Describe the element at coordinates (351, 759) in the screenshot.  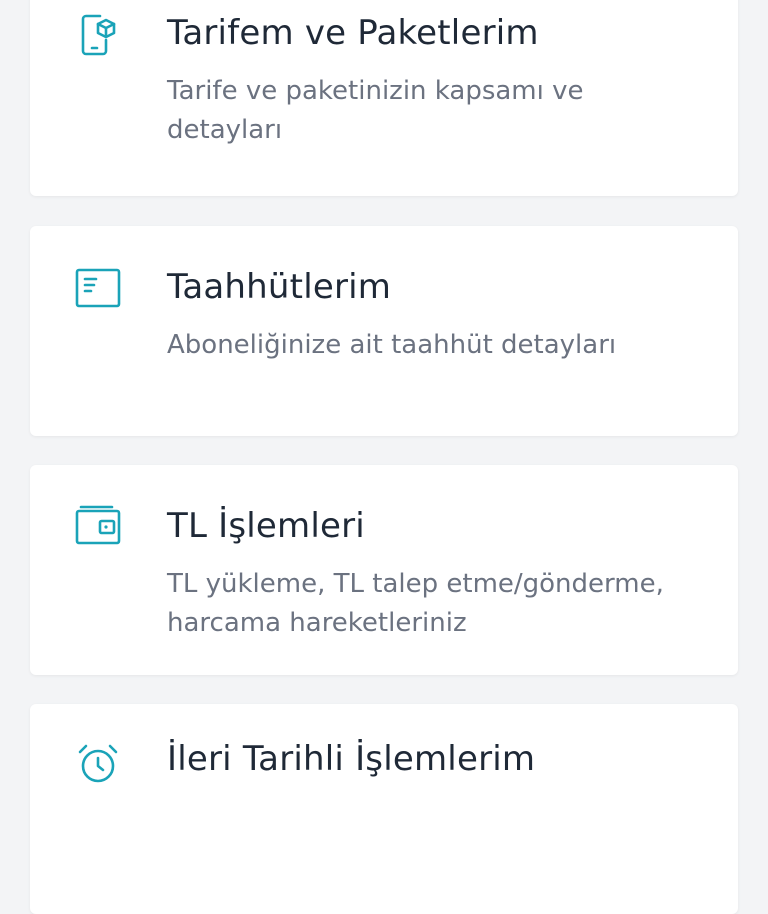
I see `menu-card-title: İleri Tarihli İşlemlerim` at that location.